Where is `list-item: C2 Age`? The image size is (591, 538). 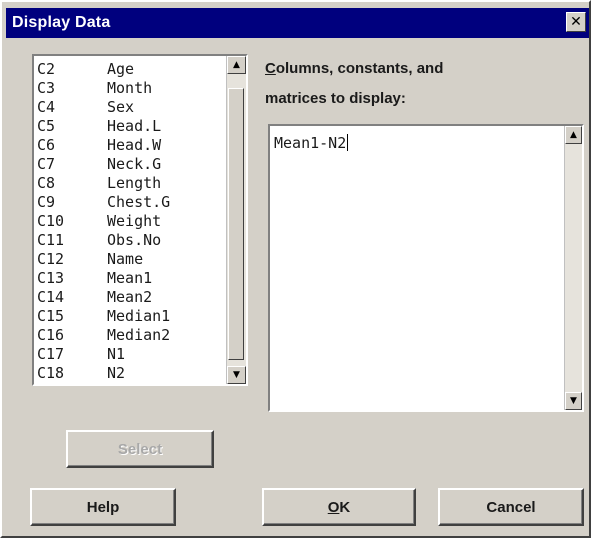
list-item: C2 Age is located at coordinates (130, 69).